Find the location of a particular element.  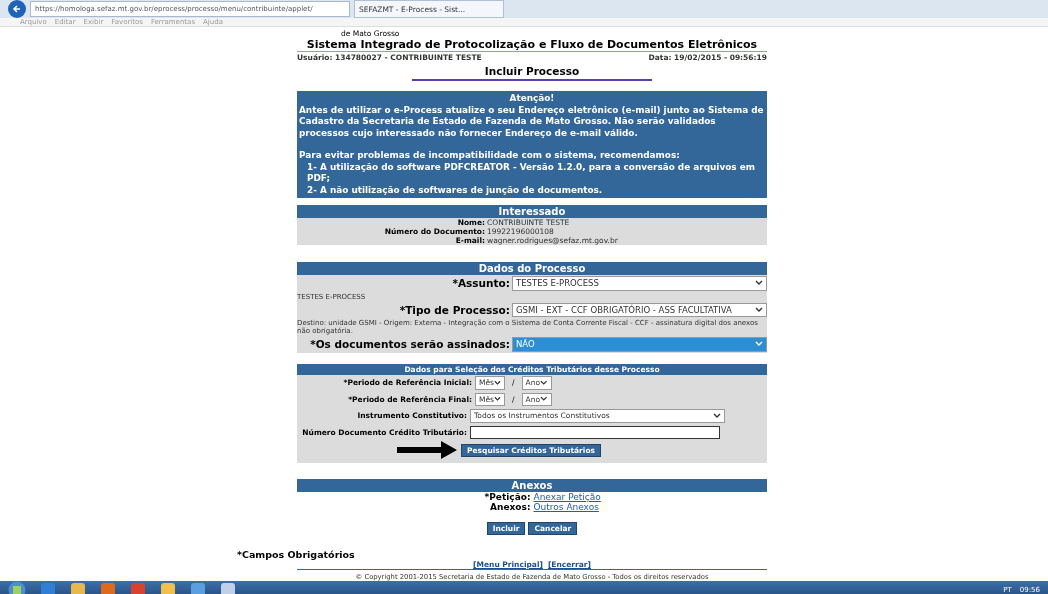

system-title: Sistema Integrado de Protocolização e Fluxo de Documentos Eletrônicos is located at coordinates (532, 45).